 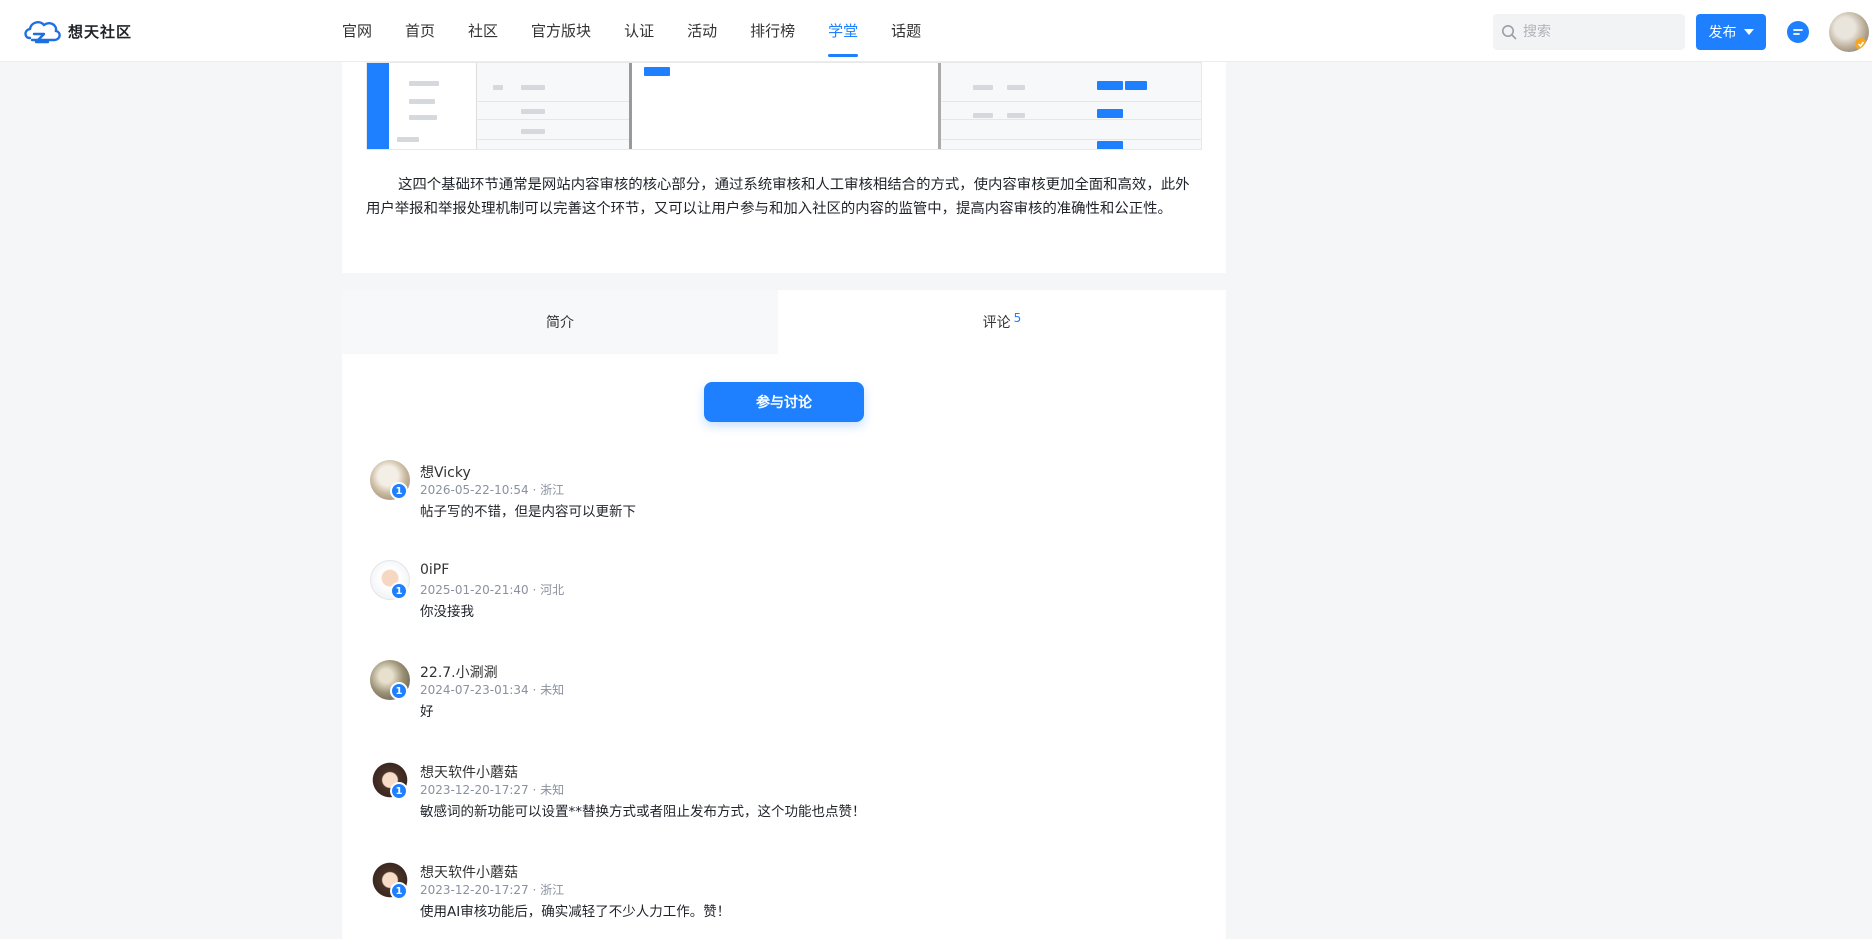 What do you see at coordinates (357, 31) in the screenshot?
I see `nav-item-official: 官网` at bounding box center [357, 31].